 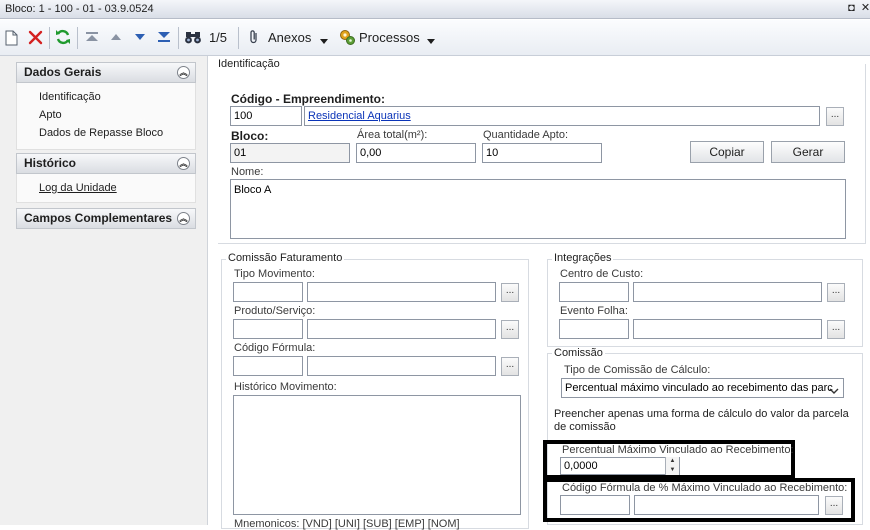 I want to click on produto-code-input, so click(x=268, y=329).